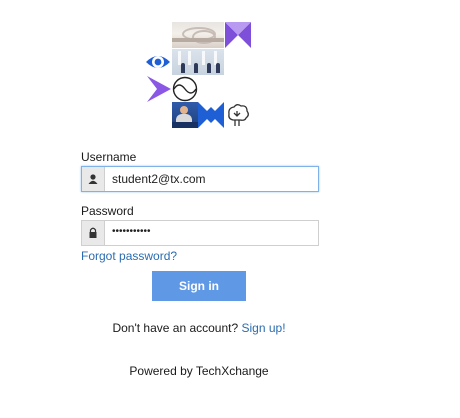 The image size is (460, 418). I want to click on forgot-password-link: Forgot password?, so click(129, 256).